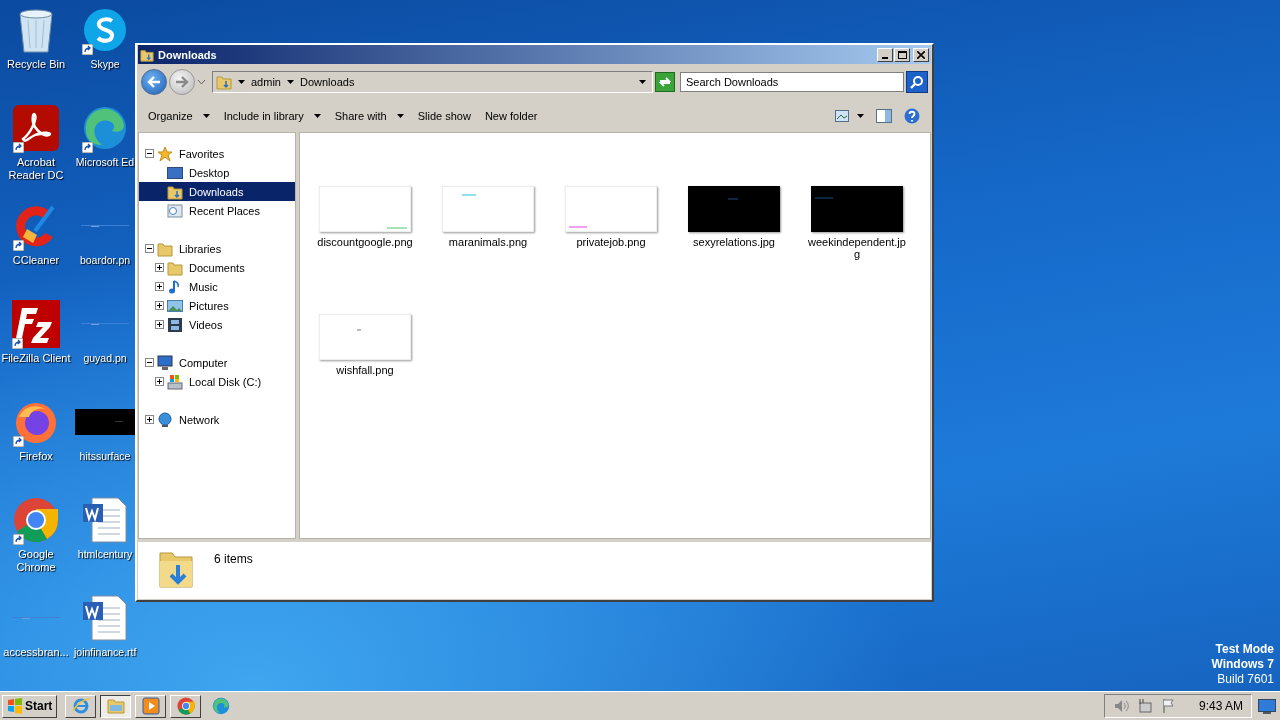 The height and width of the screenshot is (720, 1280). What do you see at coordinates (105, 152) in the screenshot?
I see `desktop-icon: Microsoft Ed` at bounding box center [105, 152].